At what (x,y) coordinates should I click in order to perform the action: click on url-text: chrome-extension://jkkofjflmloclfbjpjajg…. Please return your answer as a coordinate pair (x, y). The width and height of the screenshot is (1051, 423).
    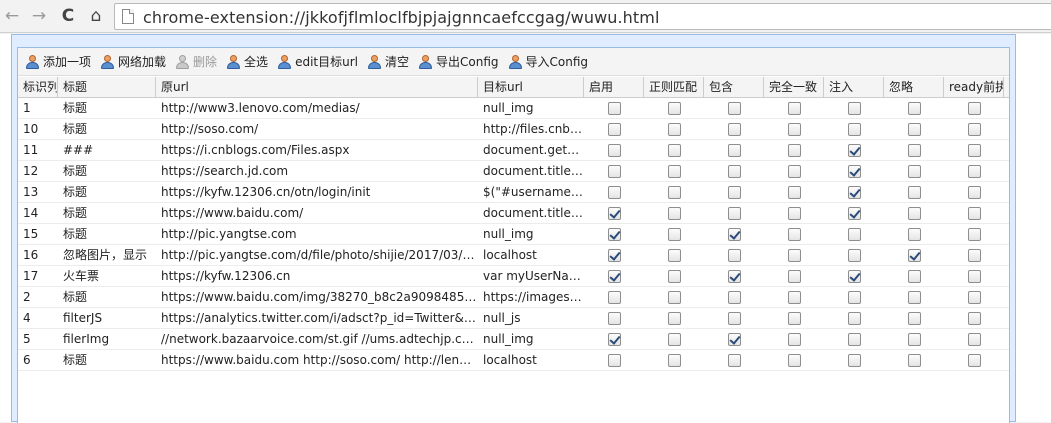
    Looking at the image, I should click on (401, 17).